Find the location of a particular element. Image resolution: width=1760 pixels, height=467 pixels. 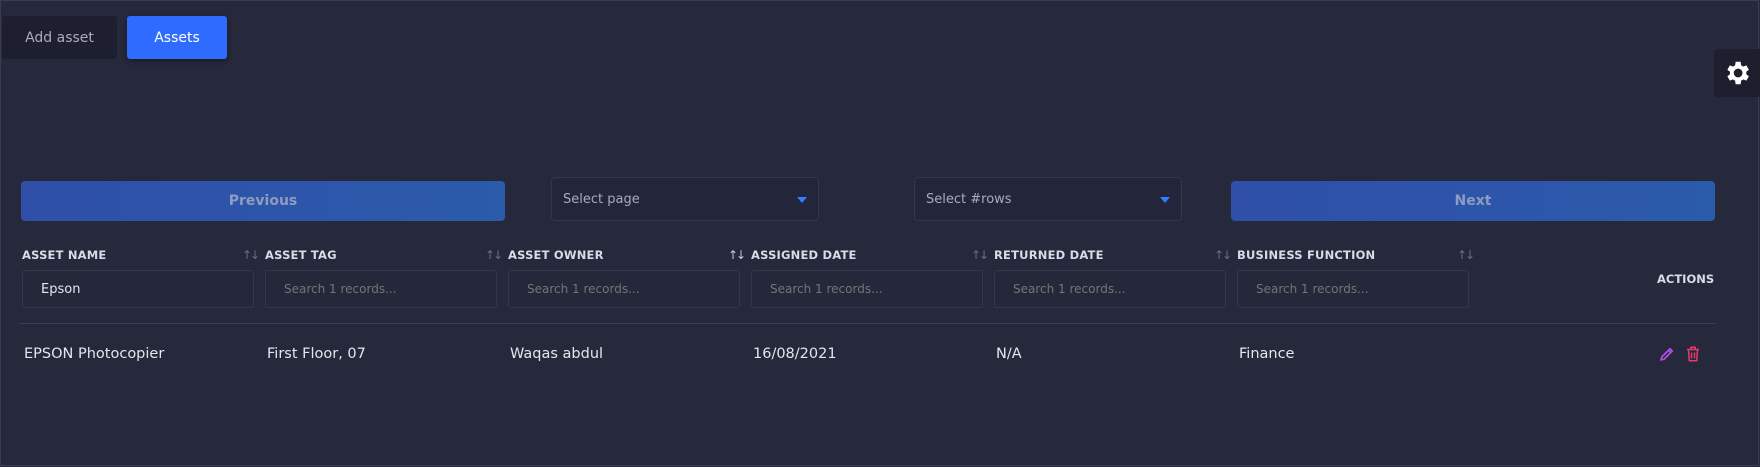

business-function-filter-input is located at coordinates (1353, 289).